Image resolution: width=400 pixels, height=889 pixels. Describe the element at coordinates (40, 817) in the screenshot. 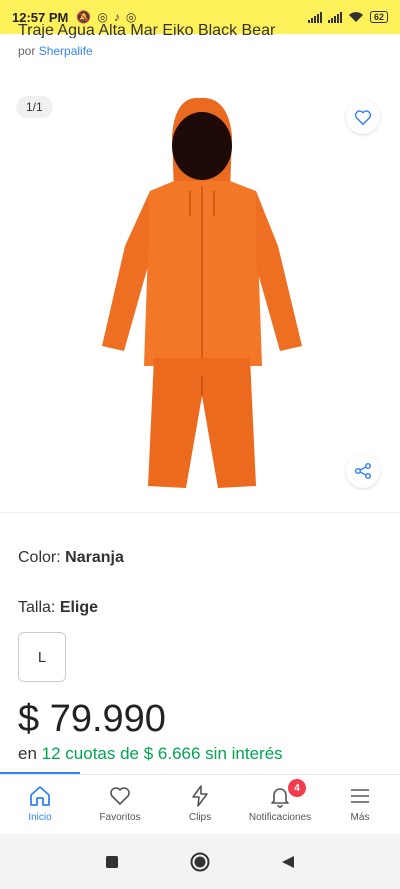

I see `nav-label: Inicio` at that location.